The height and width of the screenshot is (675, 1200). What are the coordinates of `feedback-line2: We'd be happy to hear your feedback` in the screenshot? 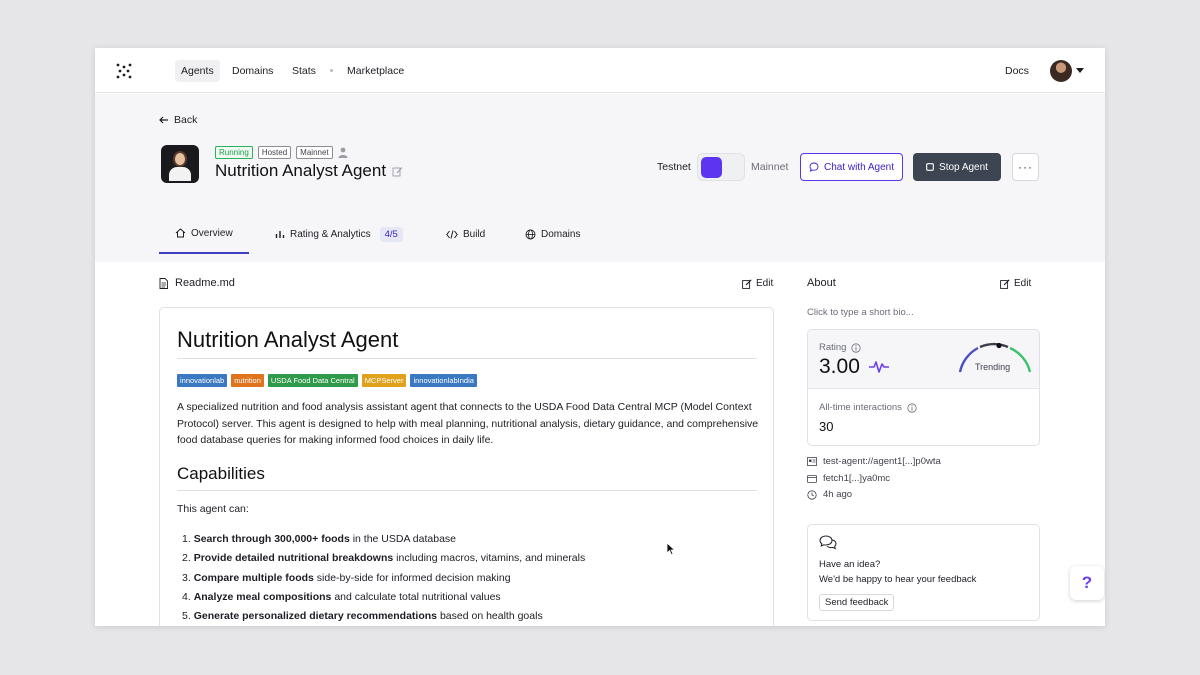 It's located at (898, 579).